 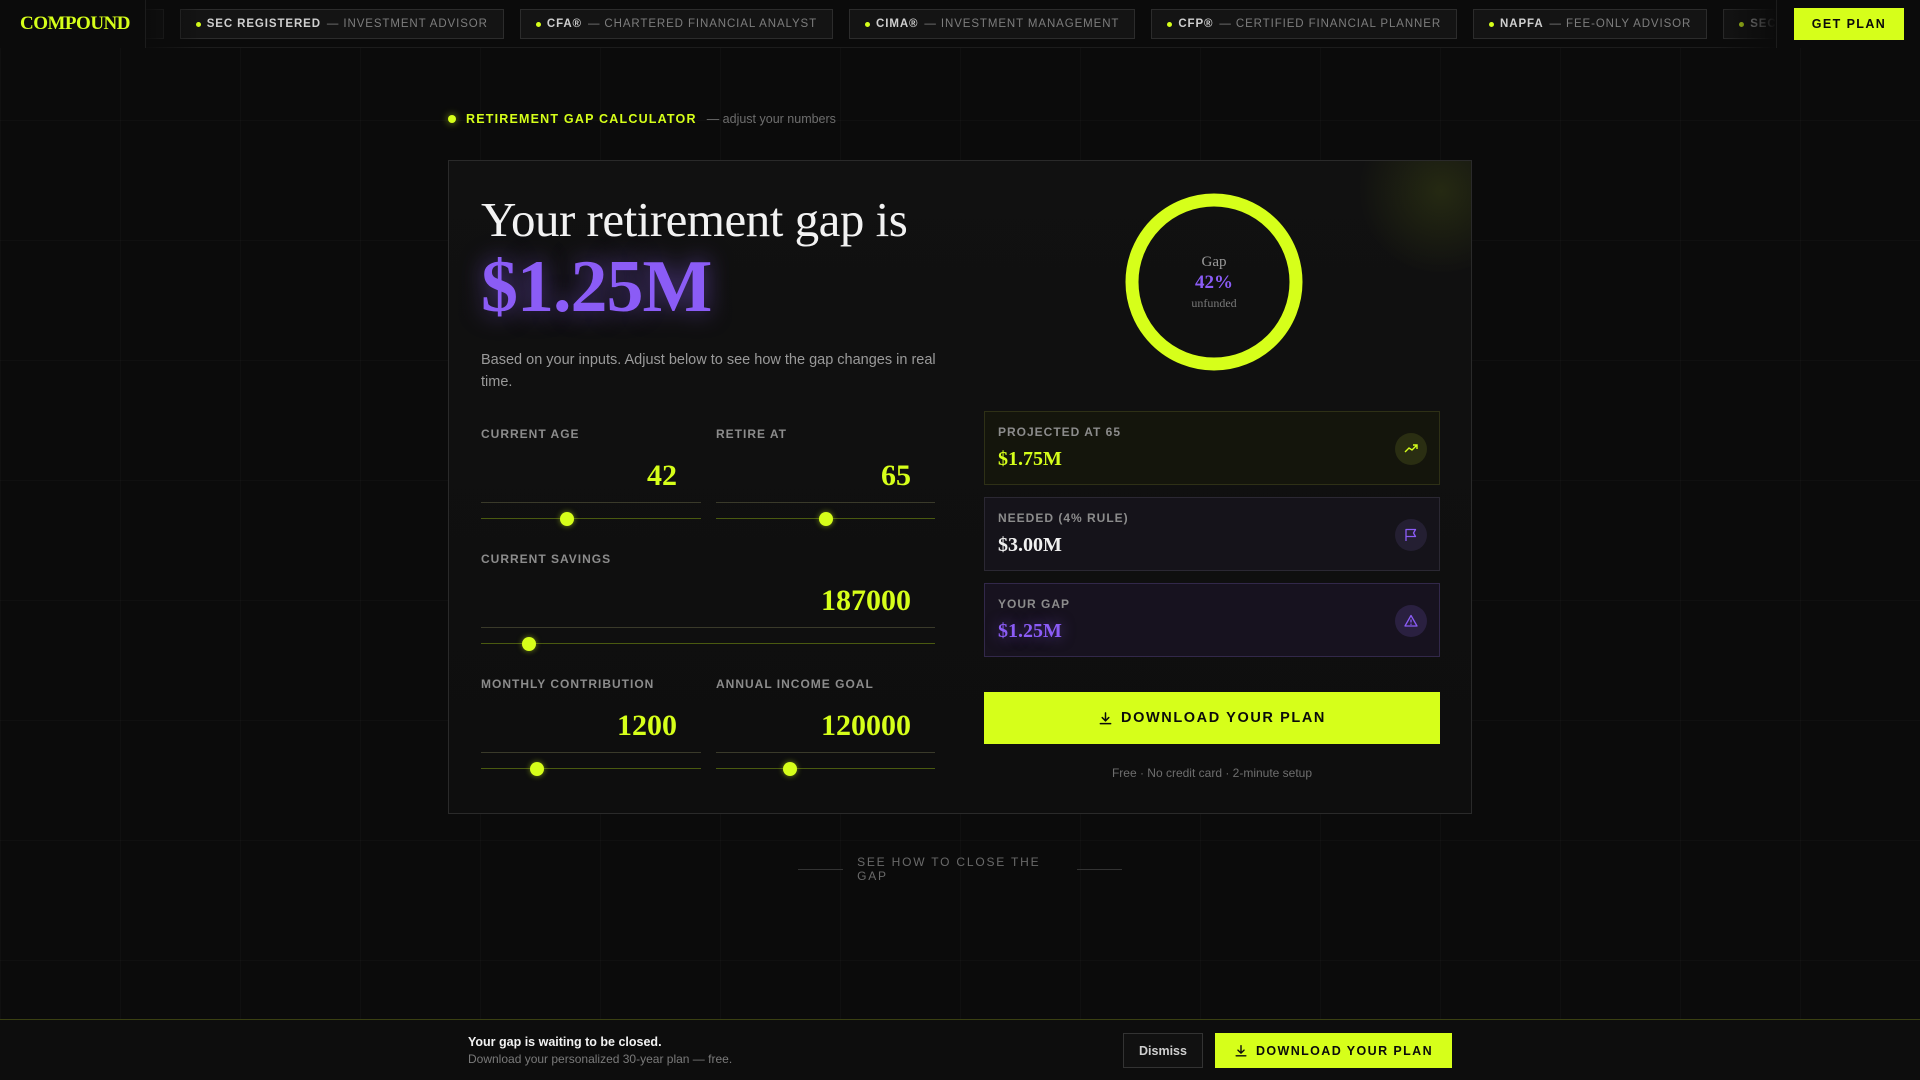 What do you see at coordinates (1034, 604) in the screenshot?
I see `gap-label: YOUR GAP` at bounding box center [1034, 604].